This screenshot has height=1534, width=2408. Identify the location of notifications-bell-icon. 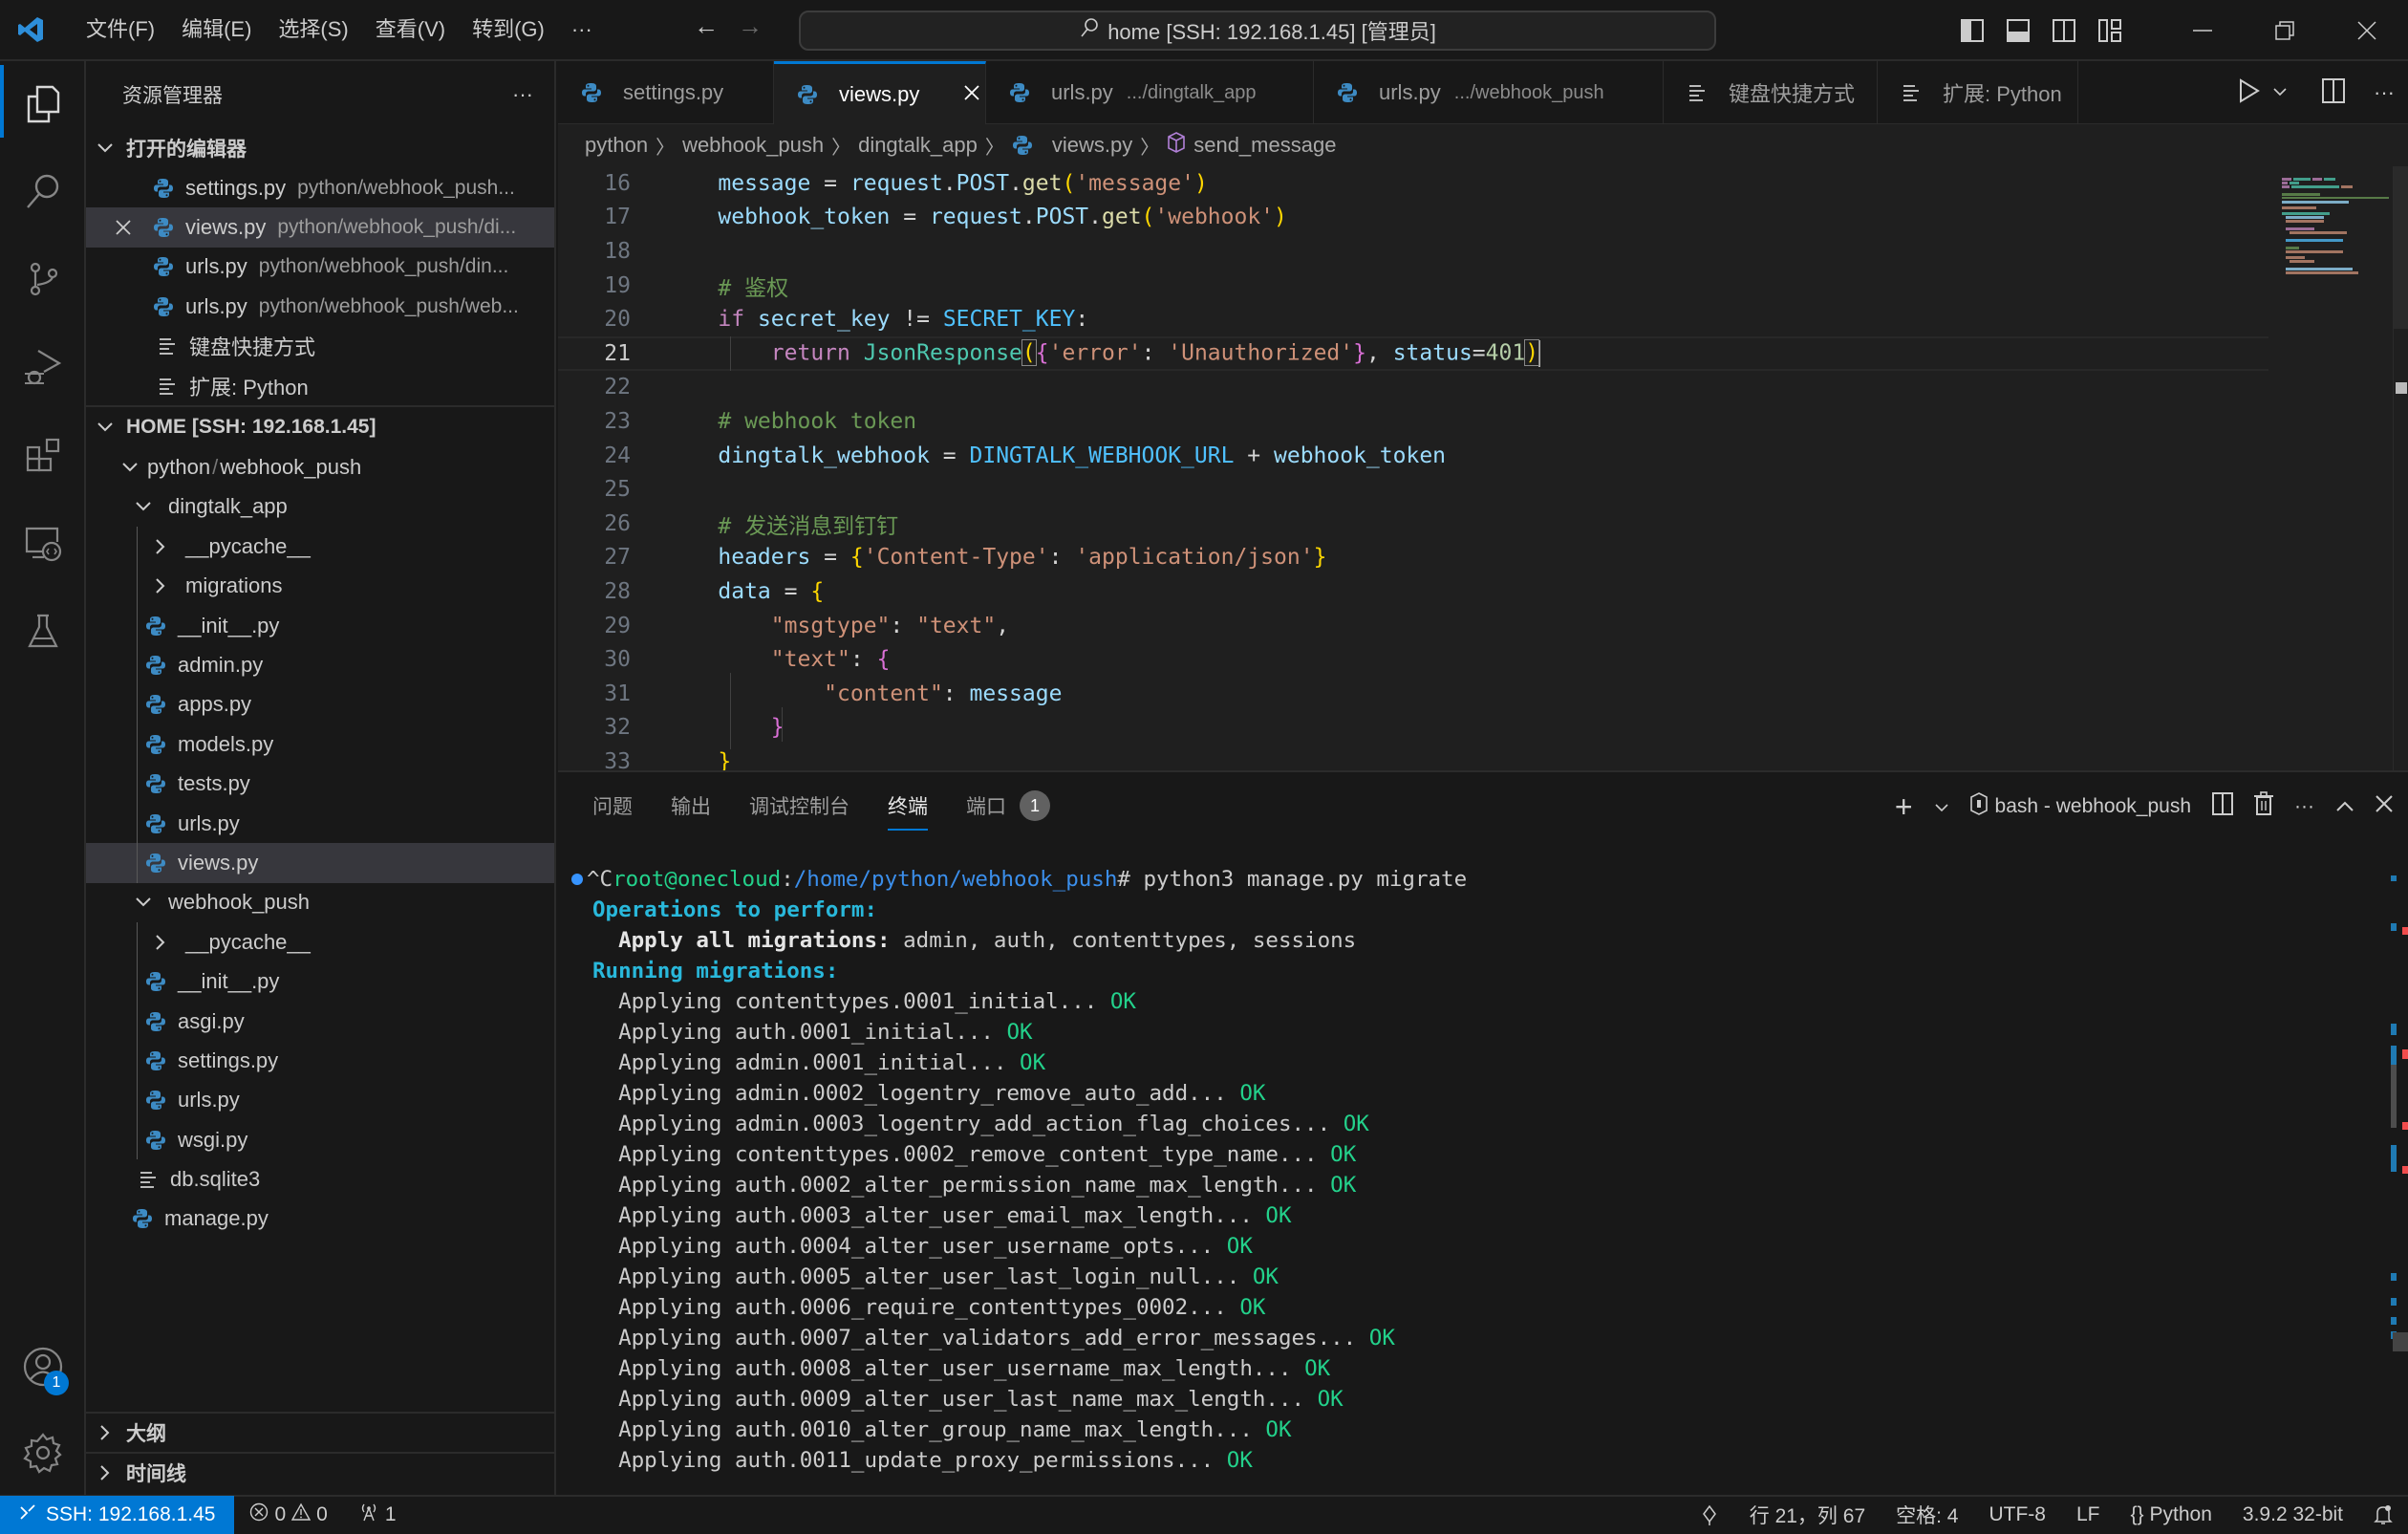
(2383, 1515).